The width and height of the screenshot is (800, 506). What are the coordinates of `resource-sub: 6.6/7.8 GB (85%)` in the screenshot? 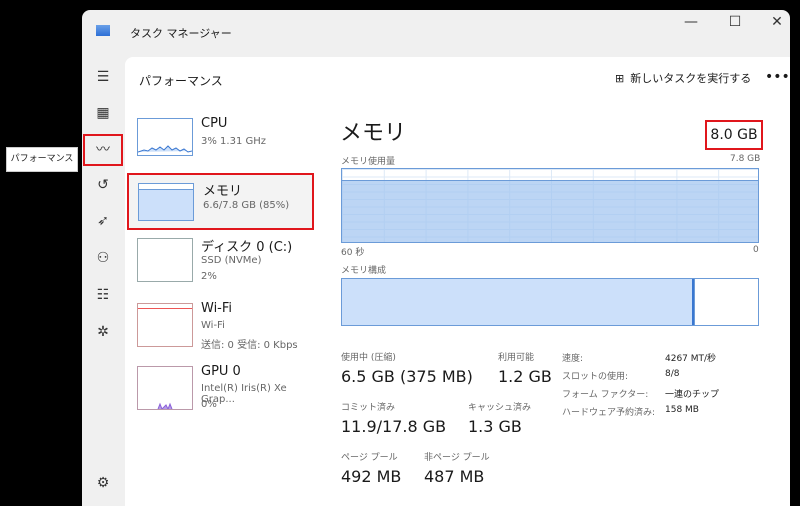 It's located at (246, 205).